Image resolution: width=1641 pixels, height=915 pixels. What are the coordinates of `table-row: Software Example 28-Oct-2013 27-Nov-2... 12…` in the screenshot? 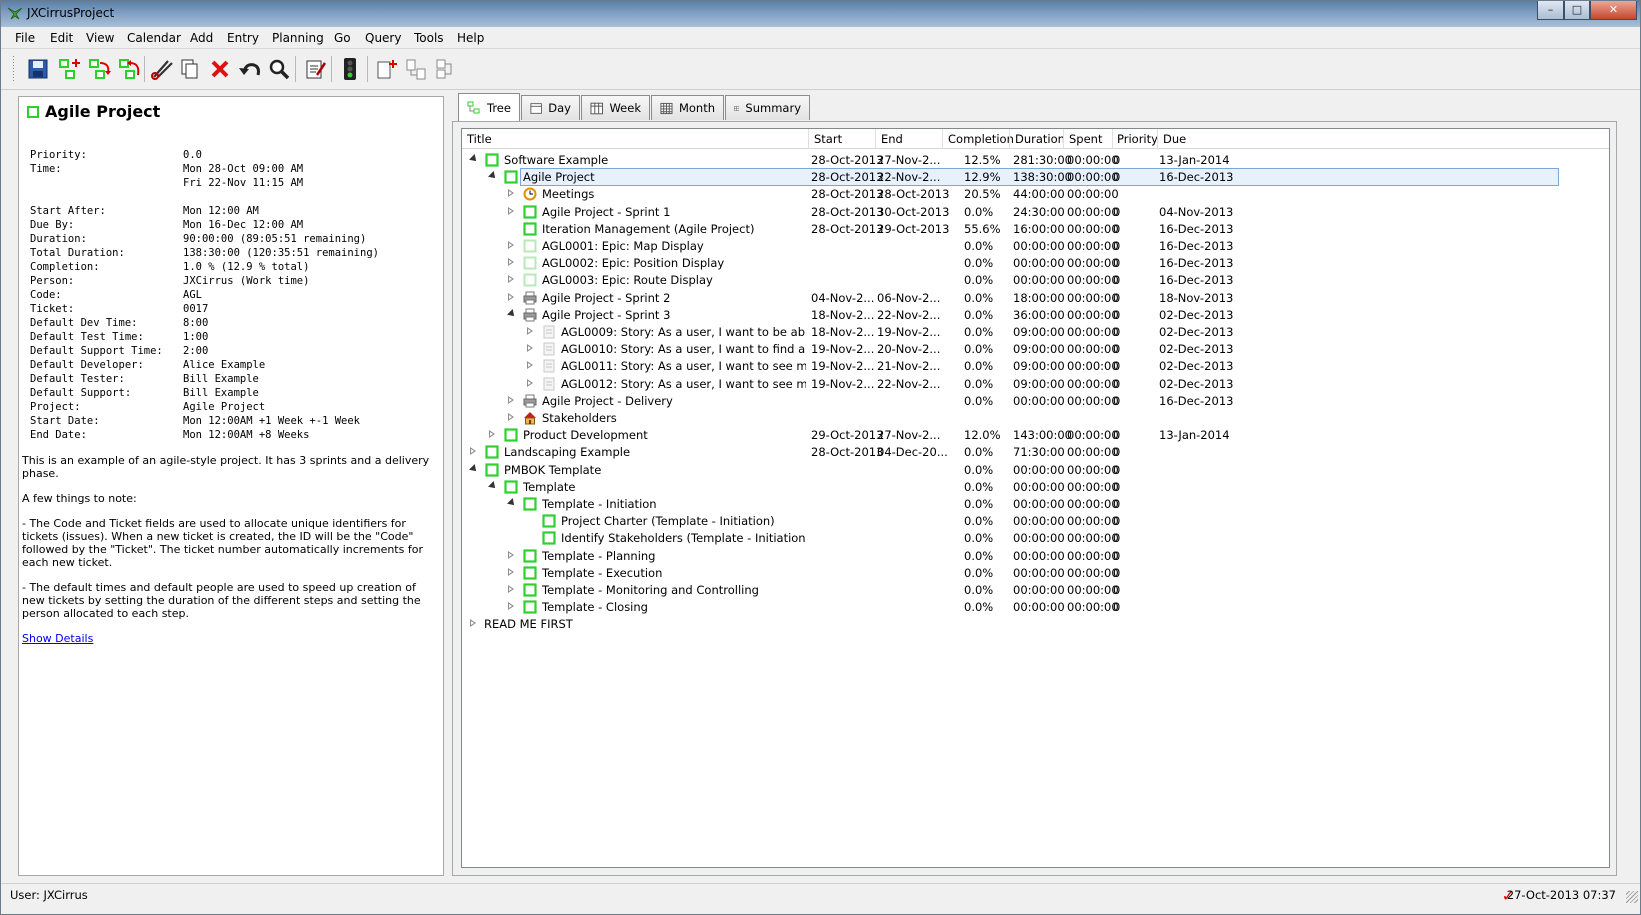 It's located at (1035, 160).